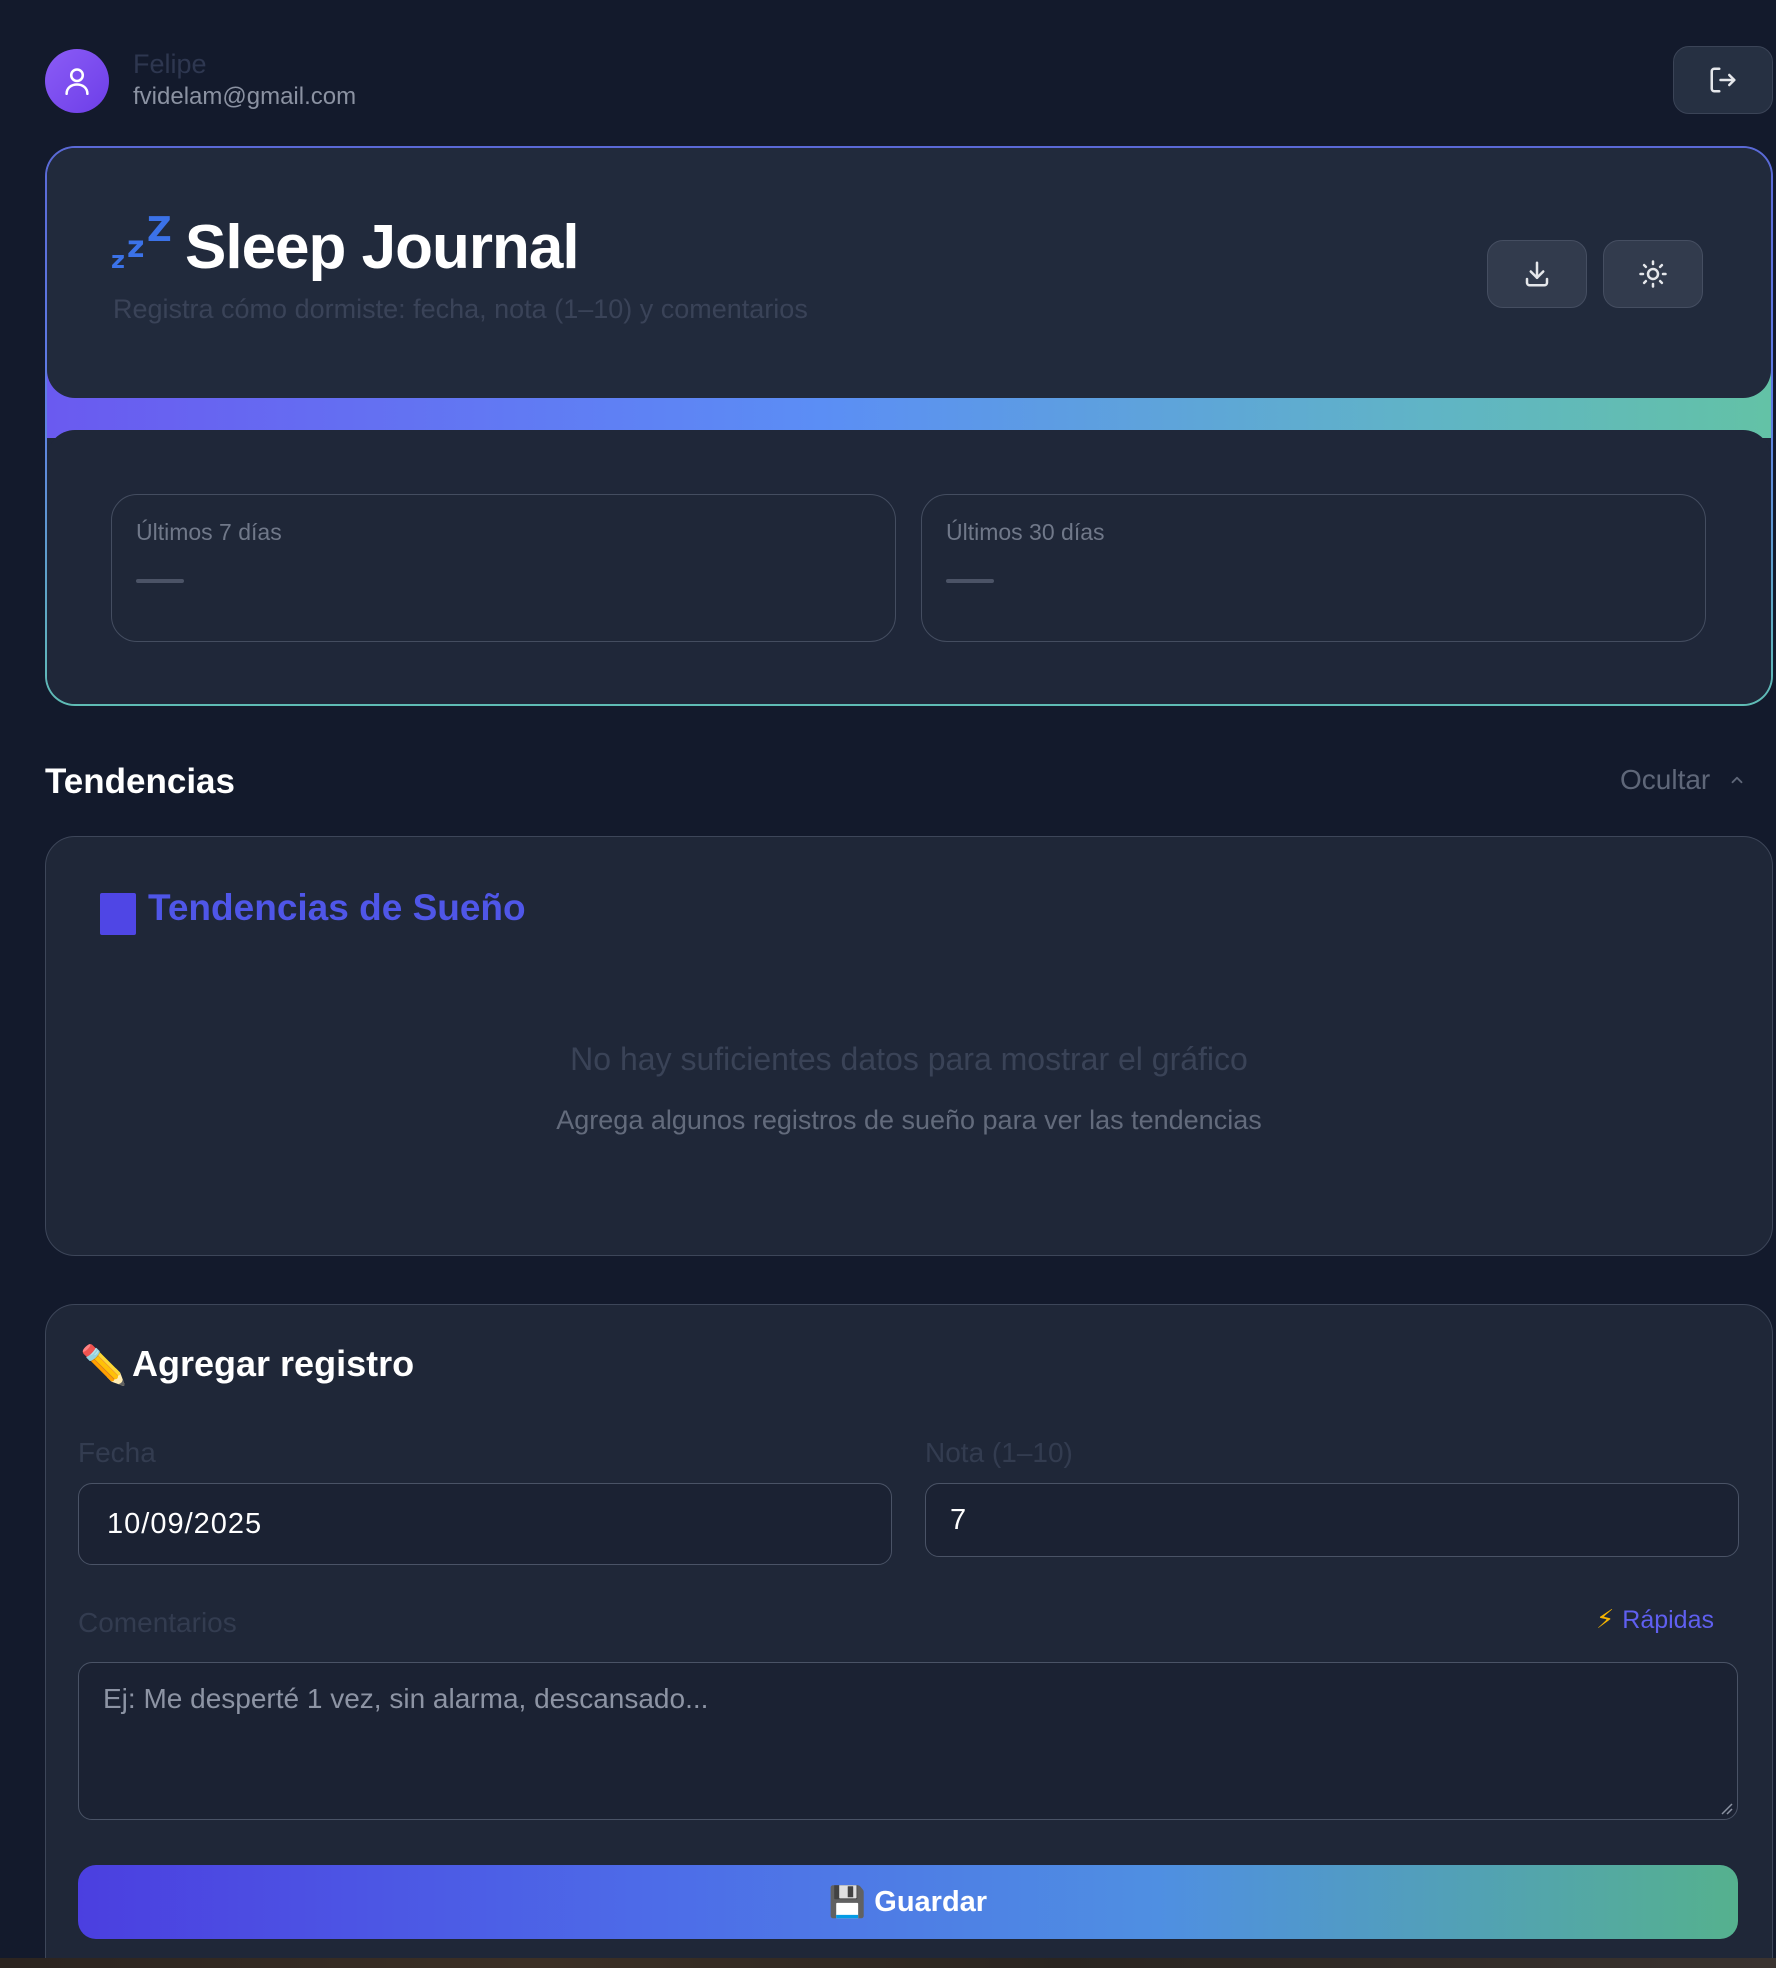  I want to click on lightning-icon: ⚡, so click(1605, 1620).